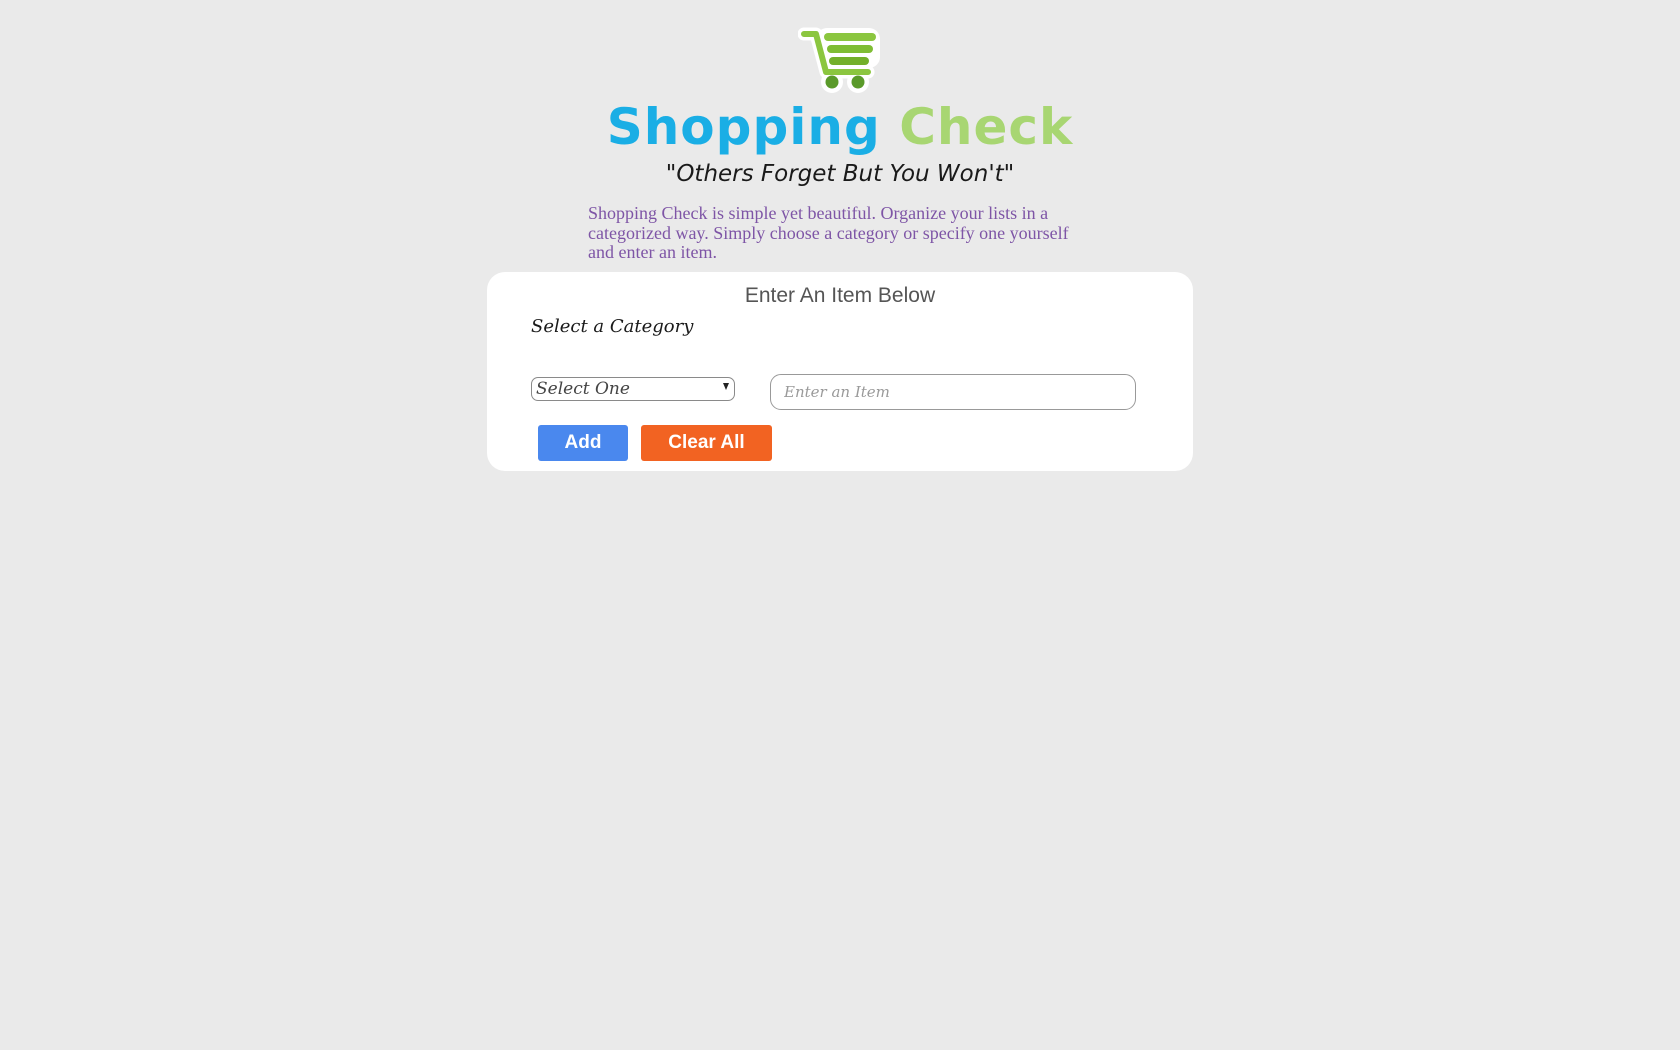 Image resolution: width=1680 pixels, height=1050 pixels. What do you see at coordinates (953, 392) in the screenshot?
I see `item-input` at bounding box center [953, 392].